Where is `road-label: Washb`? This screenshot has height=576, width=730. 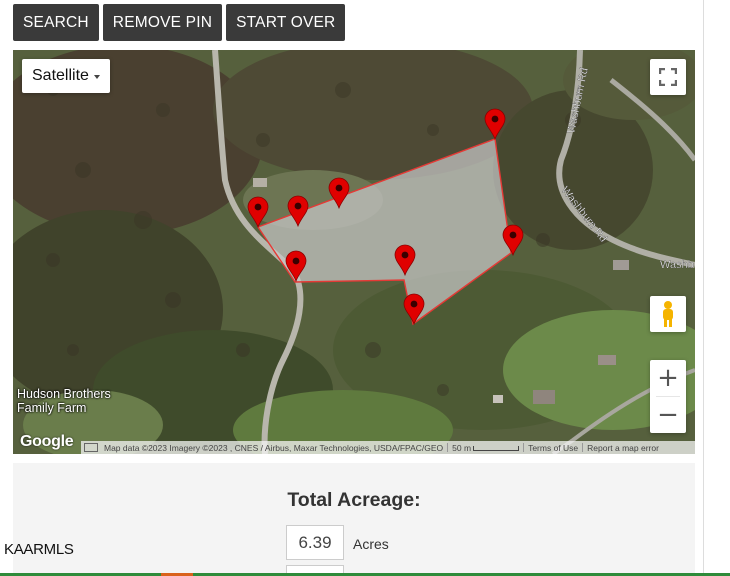
road-label: Washb is located at coordinates (677, 265).